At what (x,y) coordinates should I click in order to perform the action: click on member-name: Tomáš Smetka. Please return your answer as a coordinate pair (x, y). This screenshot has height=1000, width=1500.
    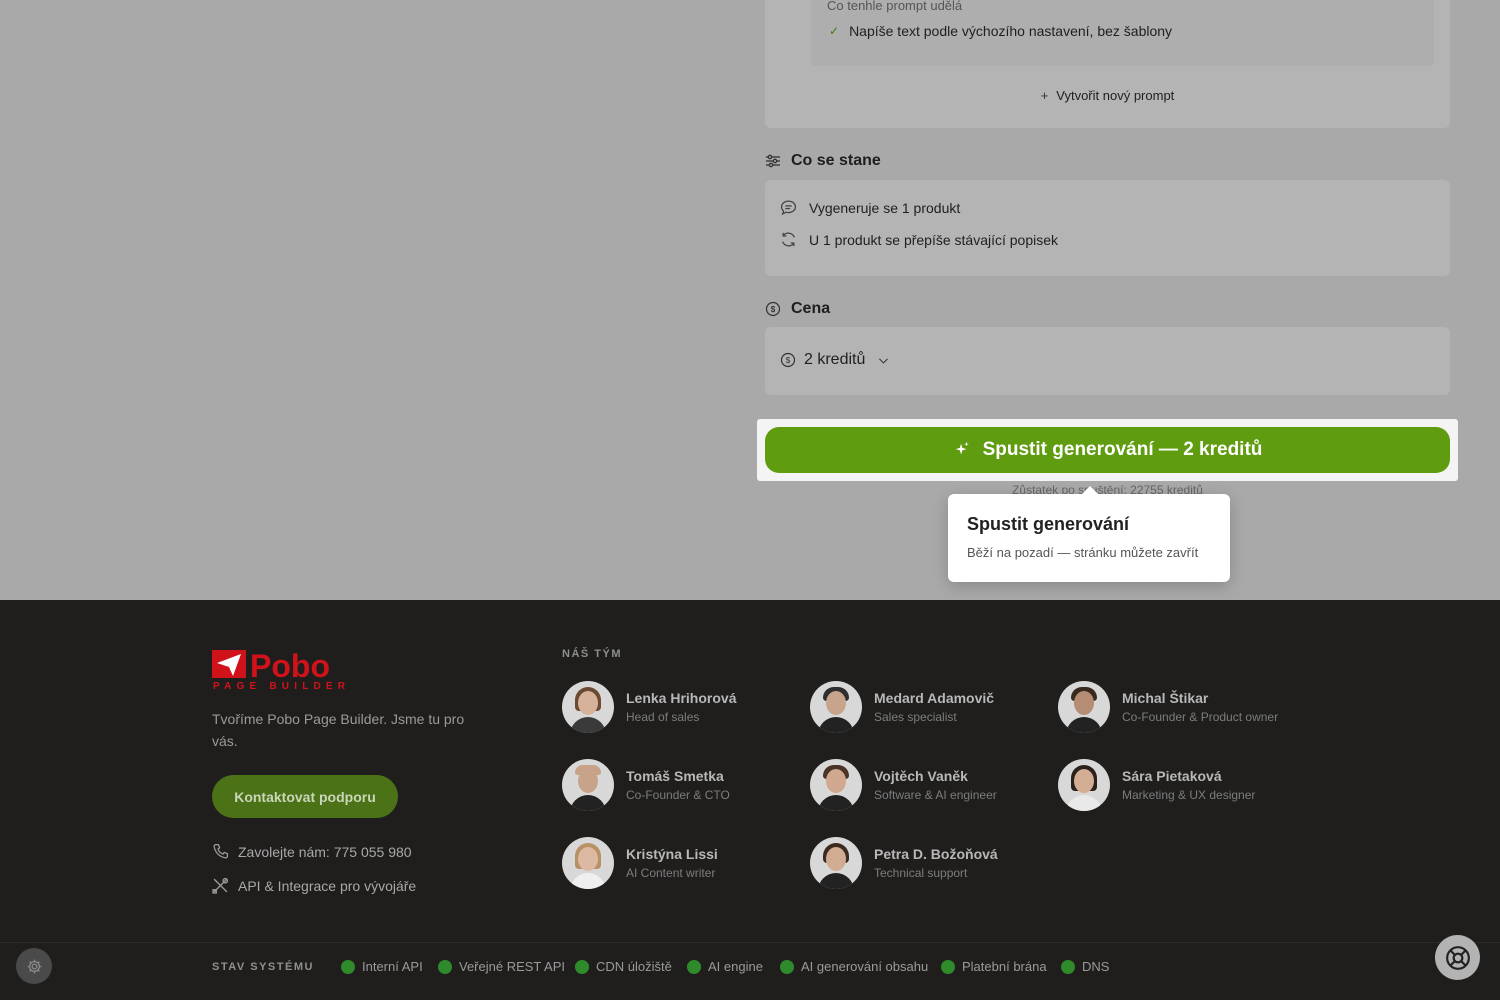
    Looking at the image, I should click on (675, 776).